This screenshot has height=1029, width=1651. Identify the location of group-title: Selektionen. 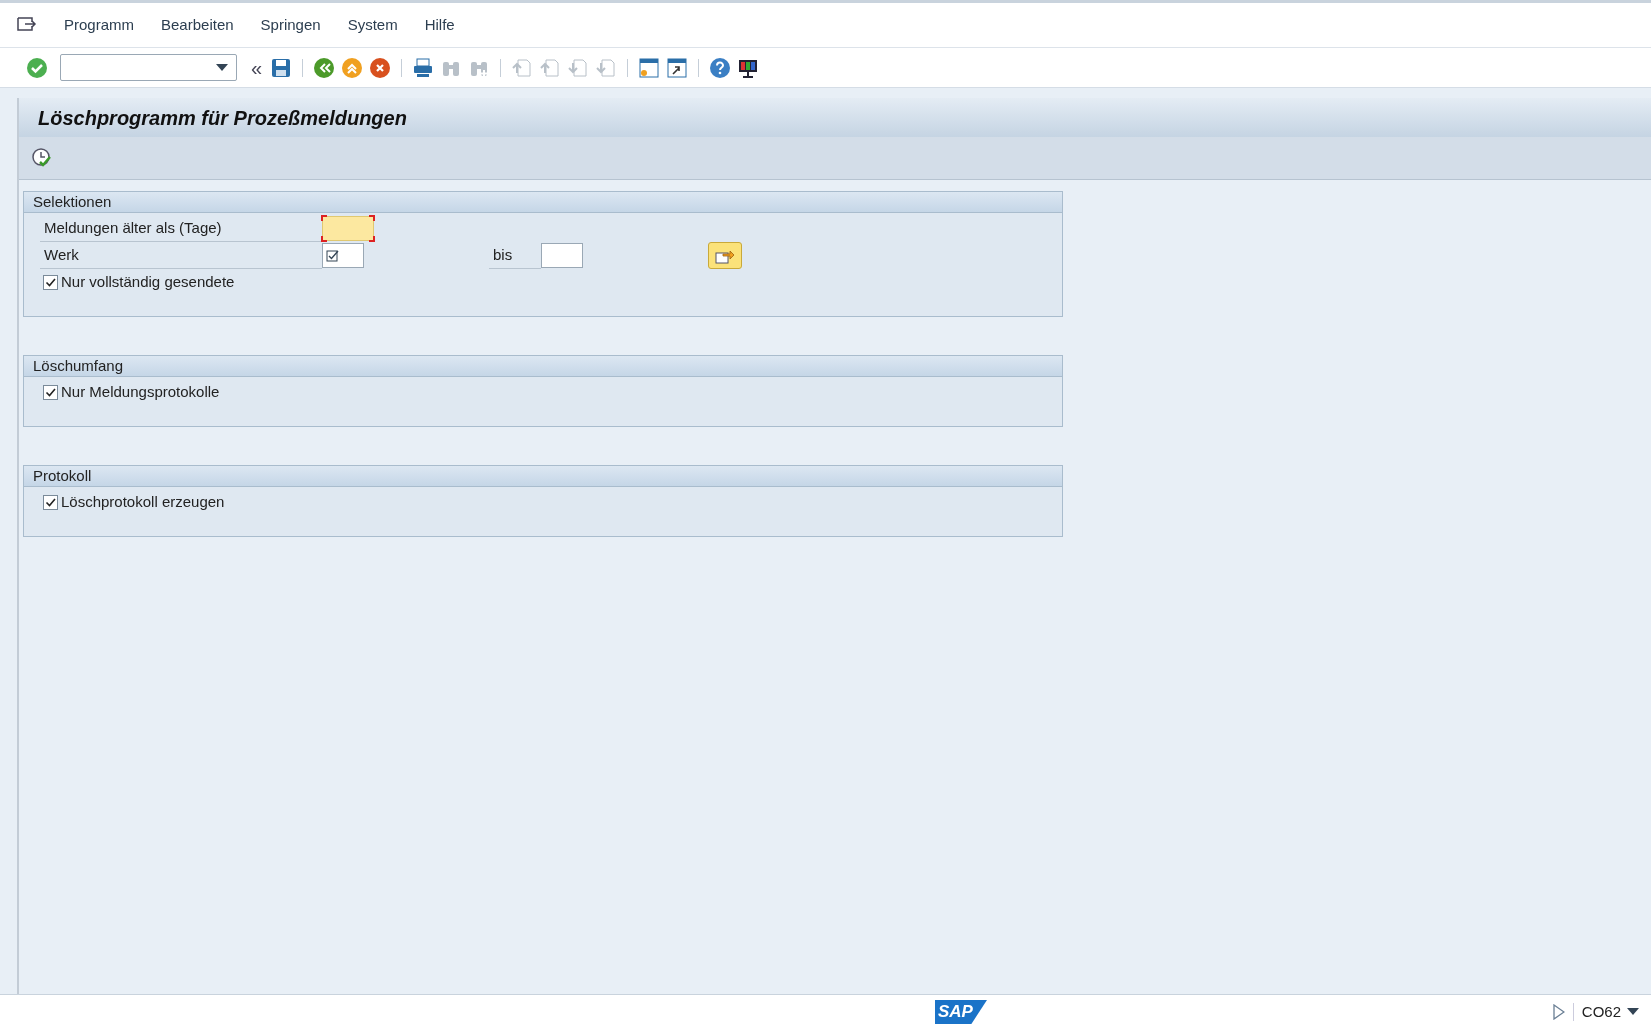
(72, 201).